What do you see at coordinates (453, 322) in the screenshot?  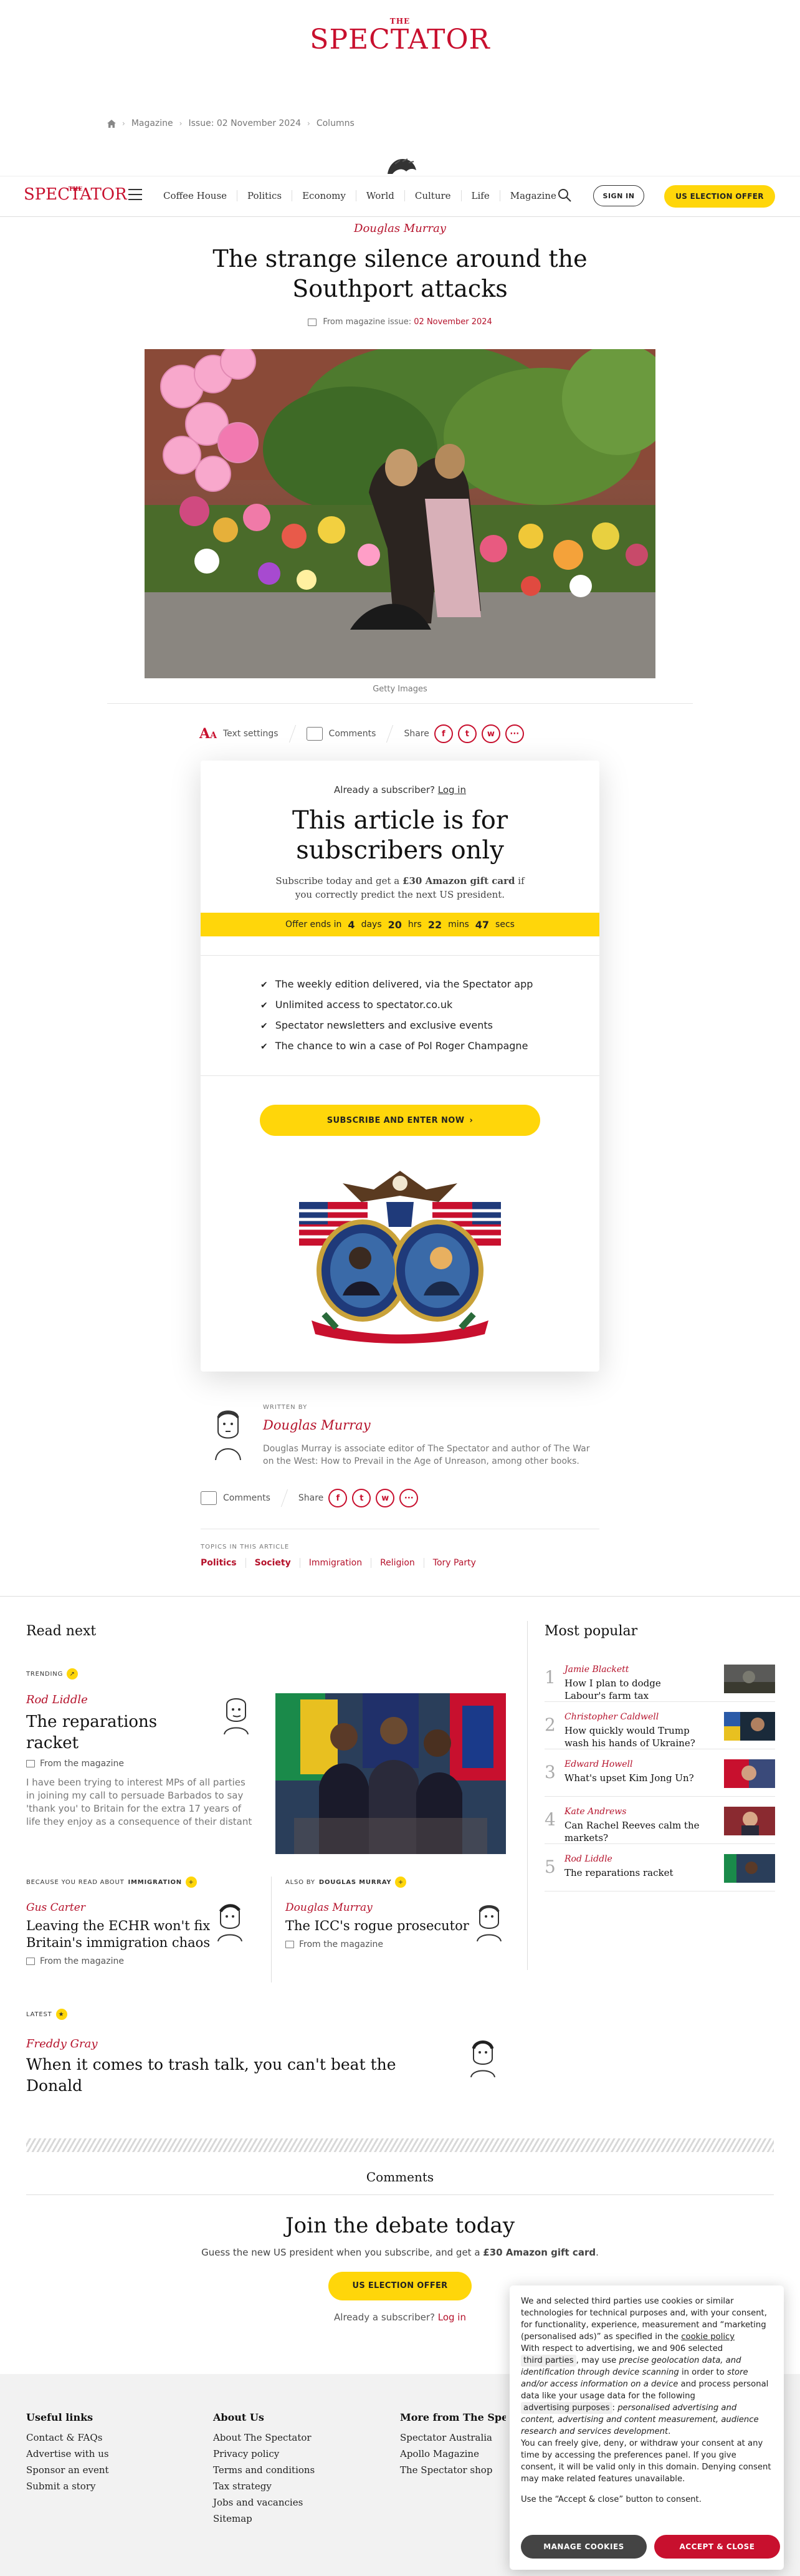 I see `issue-date-link: 02 November 2024` at bounding box center [453, 322].